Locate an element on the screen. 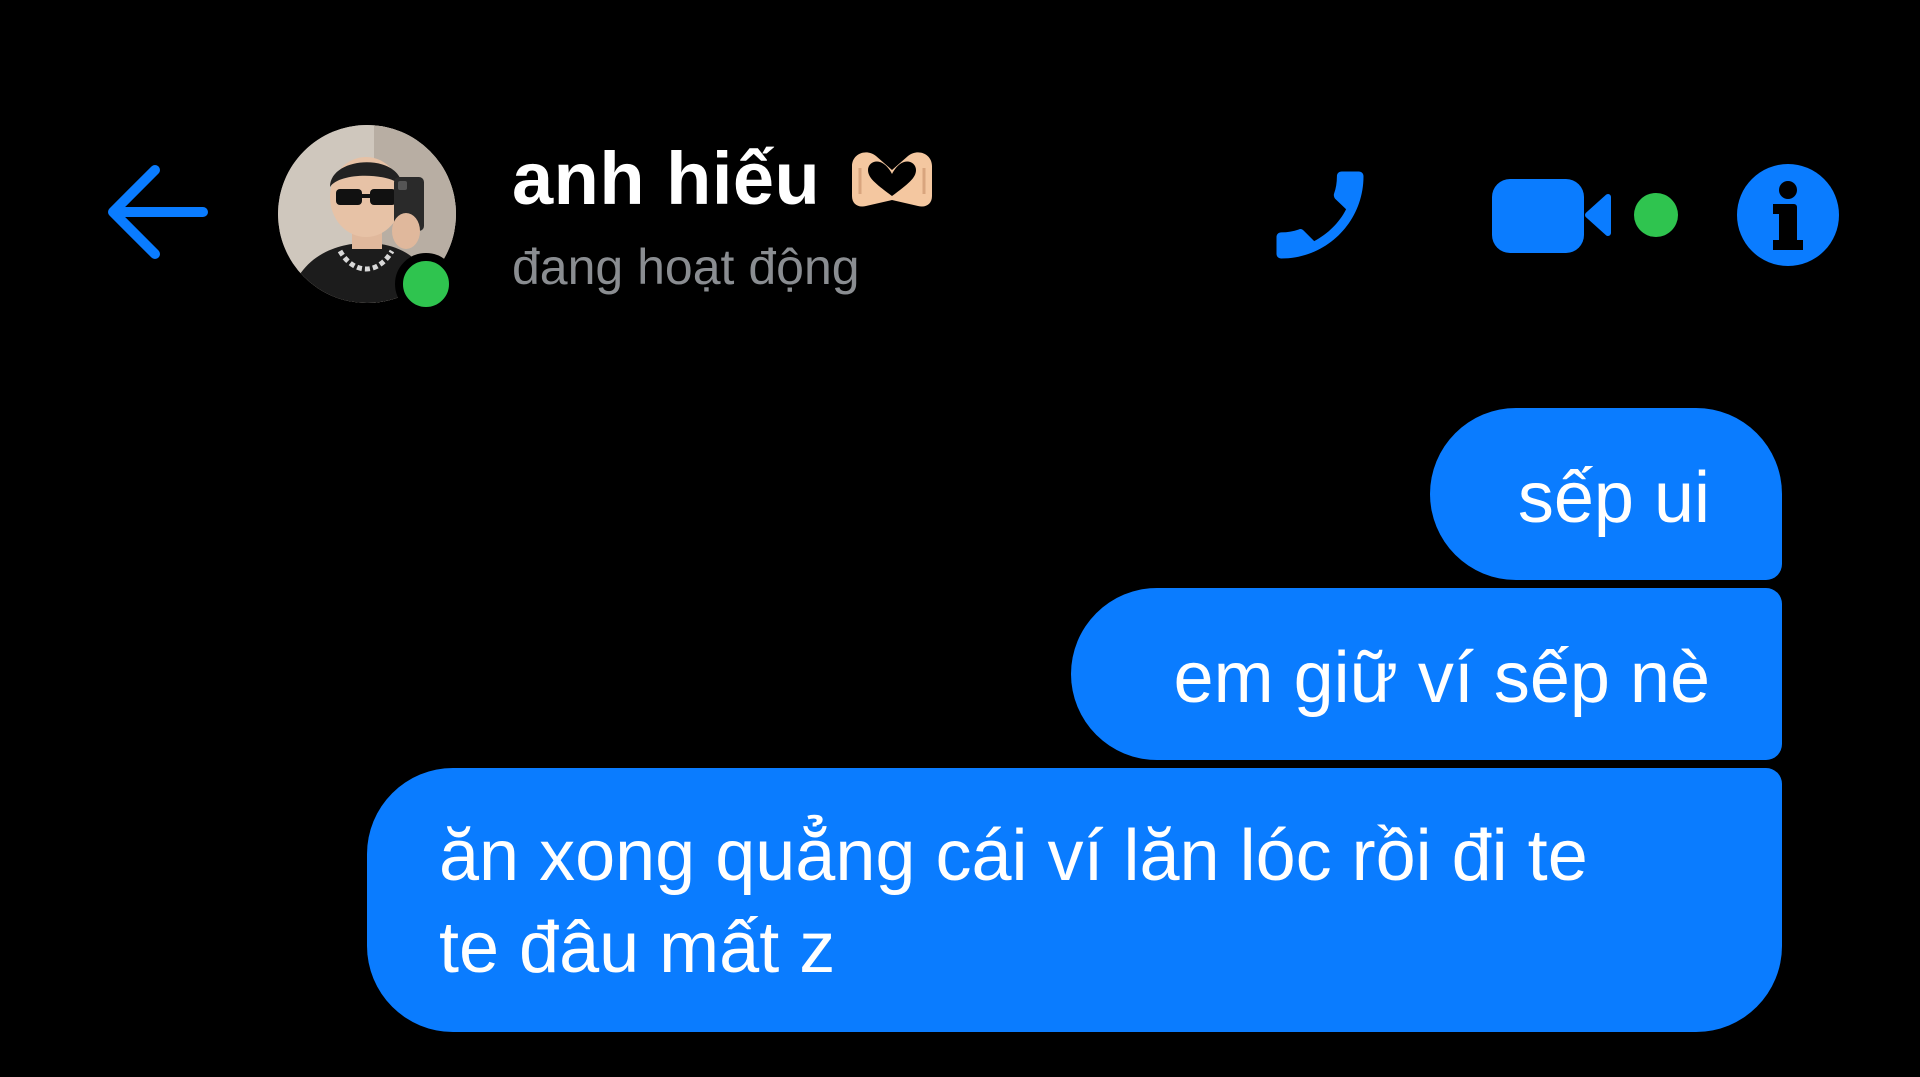  contact-name-text: anh hiếu is located at coordinates (666, 178).